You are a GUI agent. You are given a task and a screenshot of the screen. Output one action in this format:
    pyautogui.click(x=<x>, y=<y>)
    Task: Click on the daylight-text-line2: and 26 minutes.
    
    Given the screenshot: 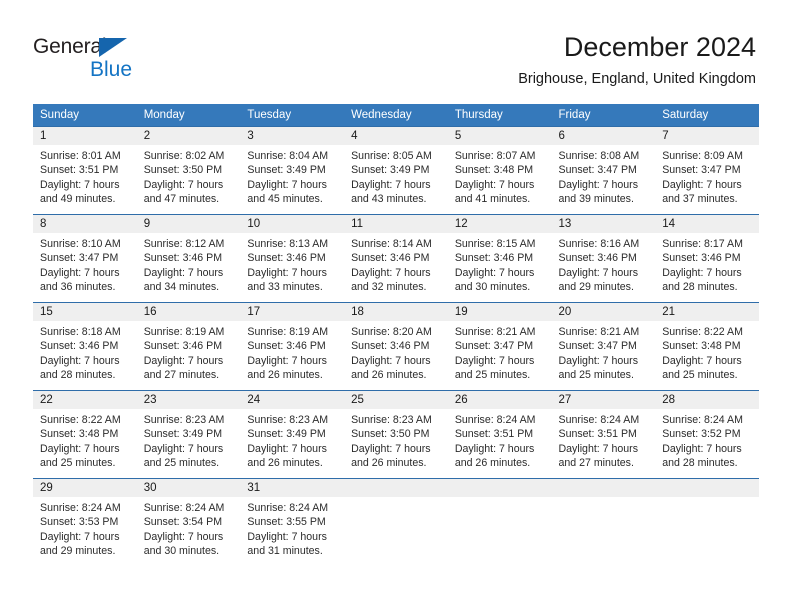 What is the action you would take?
    pyautogui.click(x=492, y=462)
    